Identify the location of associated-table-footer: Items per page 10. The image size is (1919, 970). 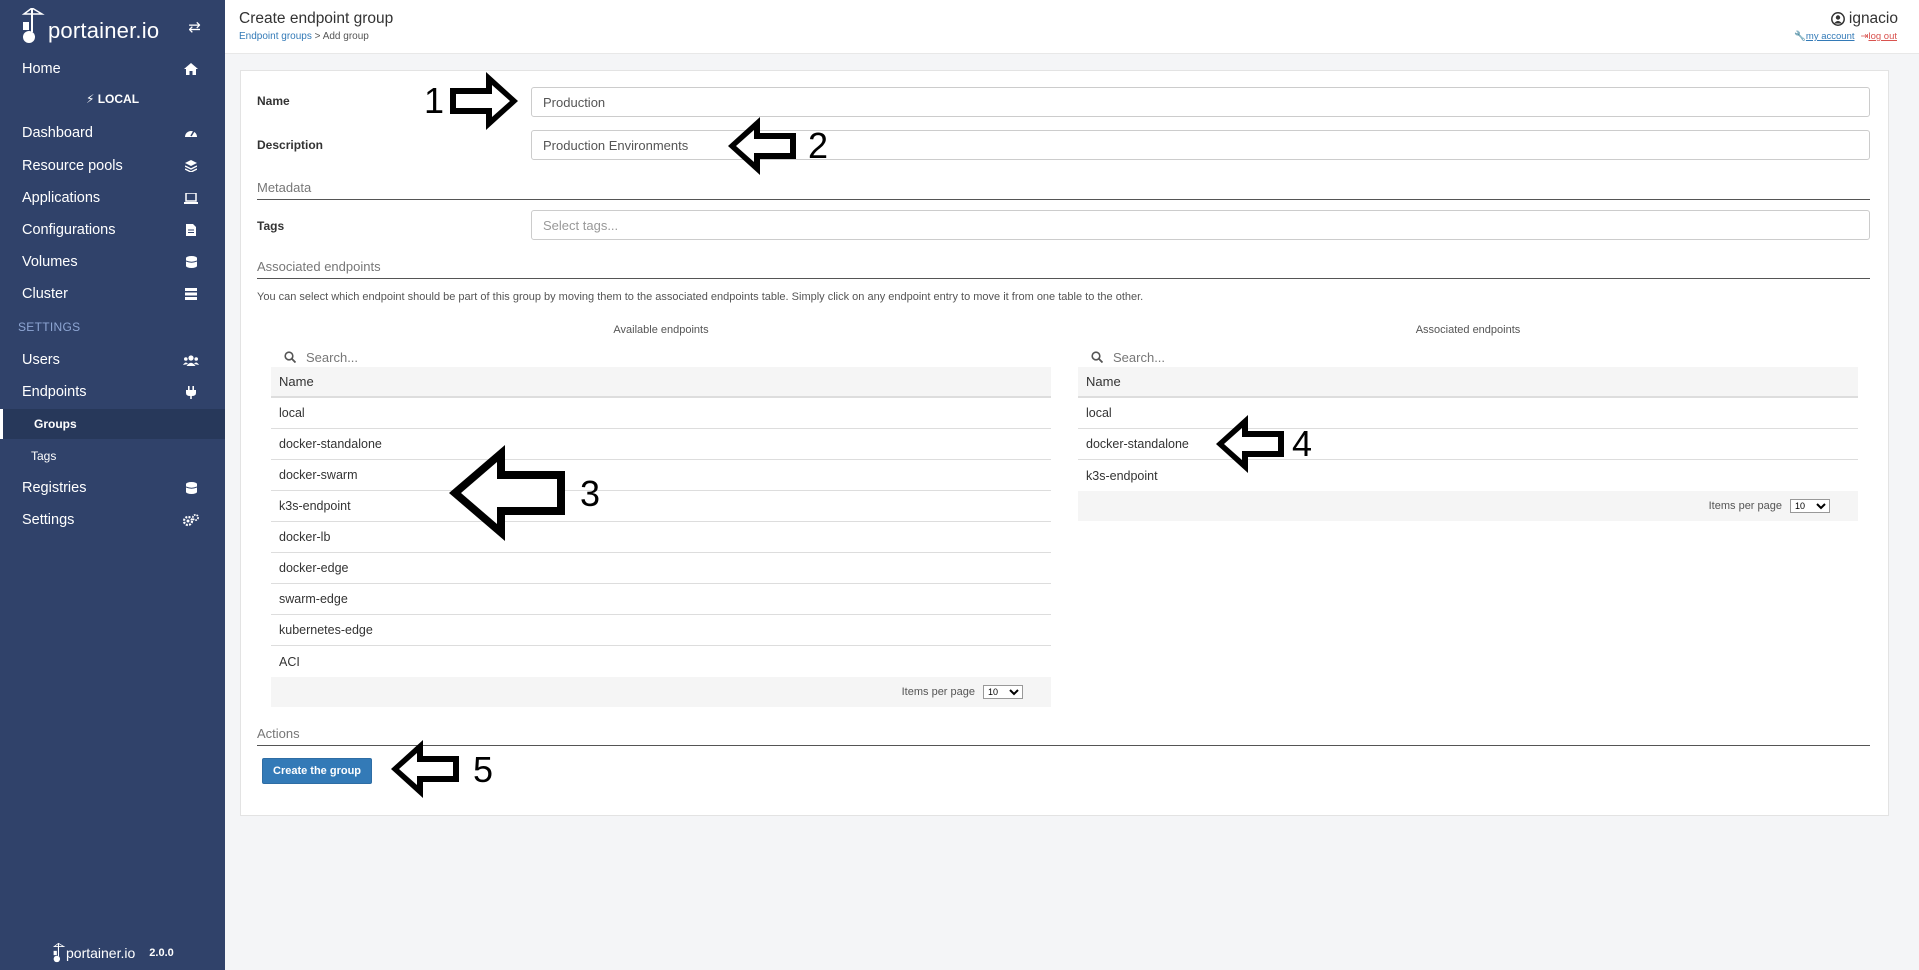
(1468, 506).